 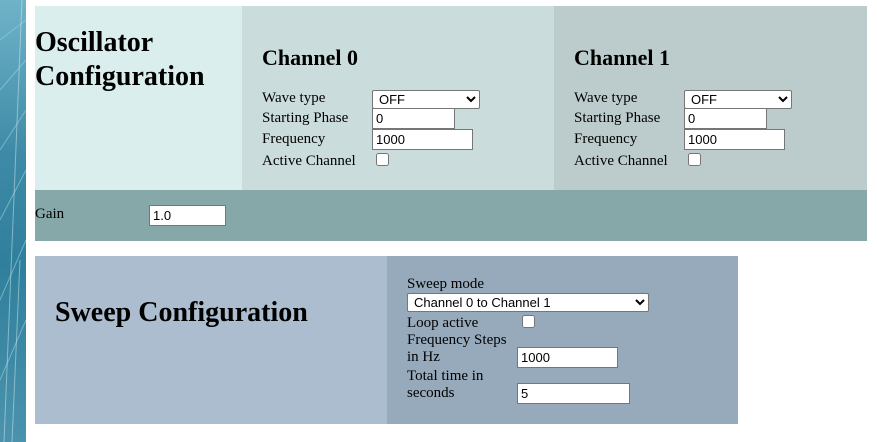 I want to click on loop-active-label: Loop active, so click(x=443, y=323).